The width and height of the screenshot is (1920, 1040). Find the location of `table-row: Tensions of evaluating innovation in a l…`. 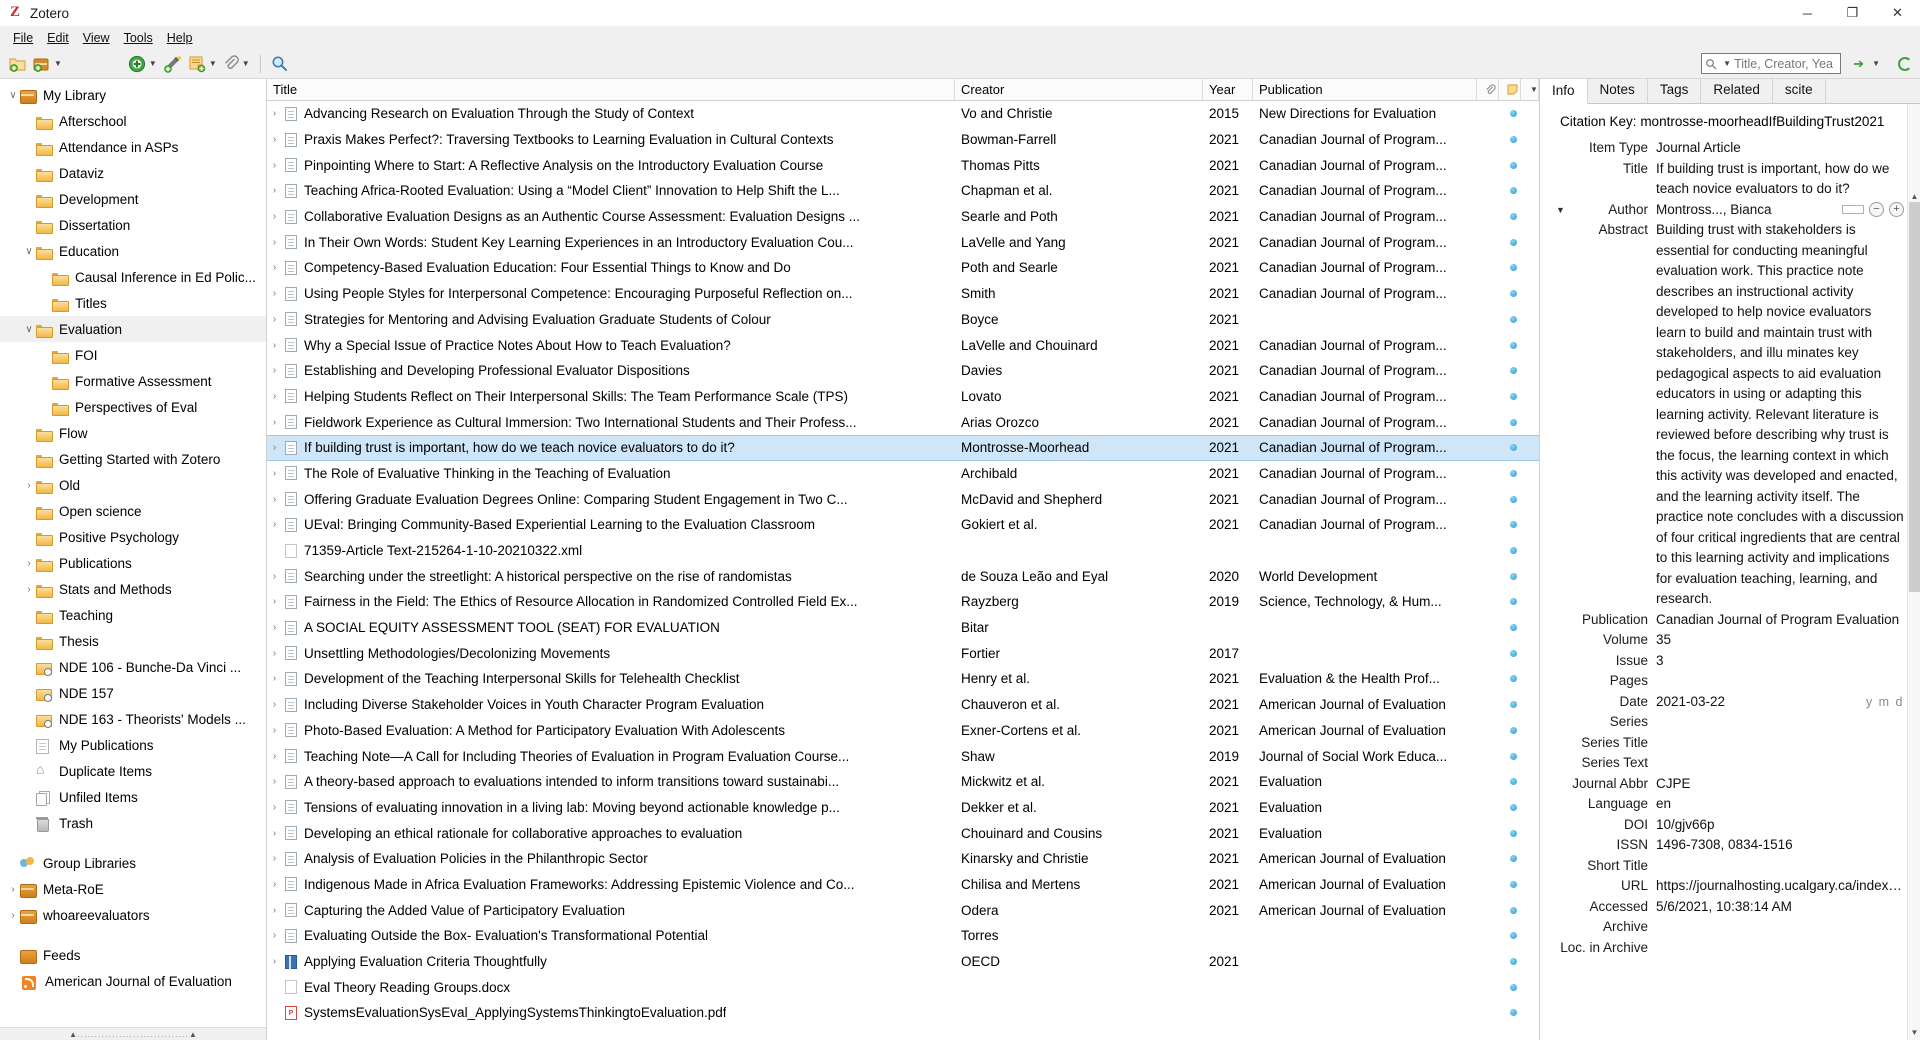

table-row: Tensions of evaluating innovation in a l… is located at coordinates (903, 808).